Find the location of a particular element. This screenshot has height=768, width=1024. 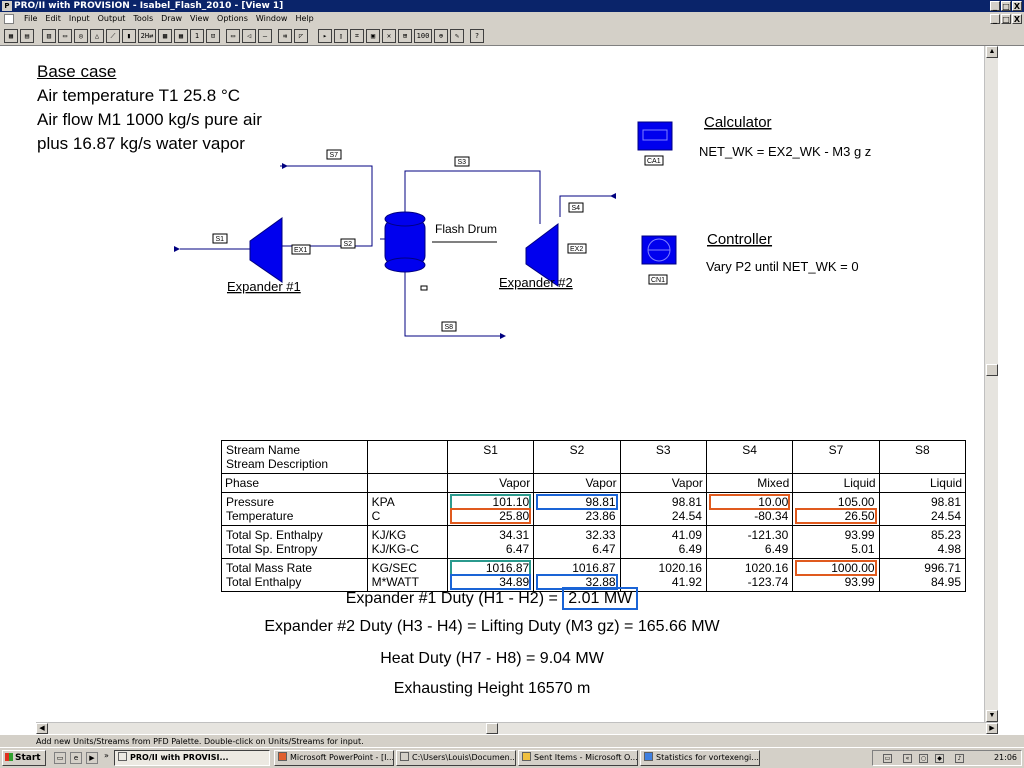

cell-pressure-s2: 98.81 is located at coordinates (577, 502).